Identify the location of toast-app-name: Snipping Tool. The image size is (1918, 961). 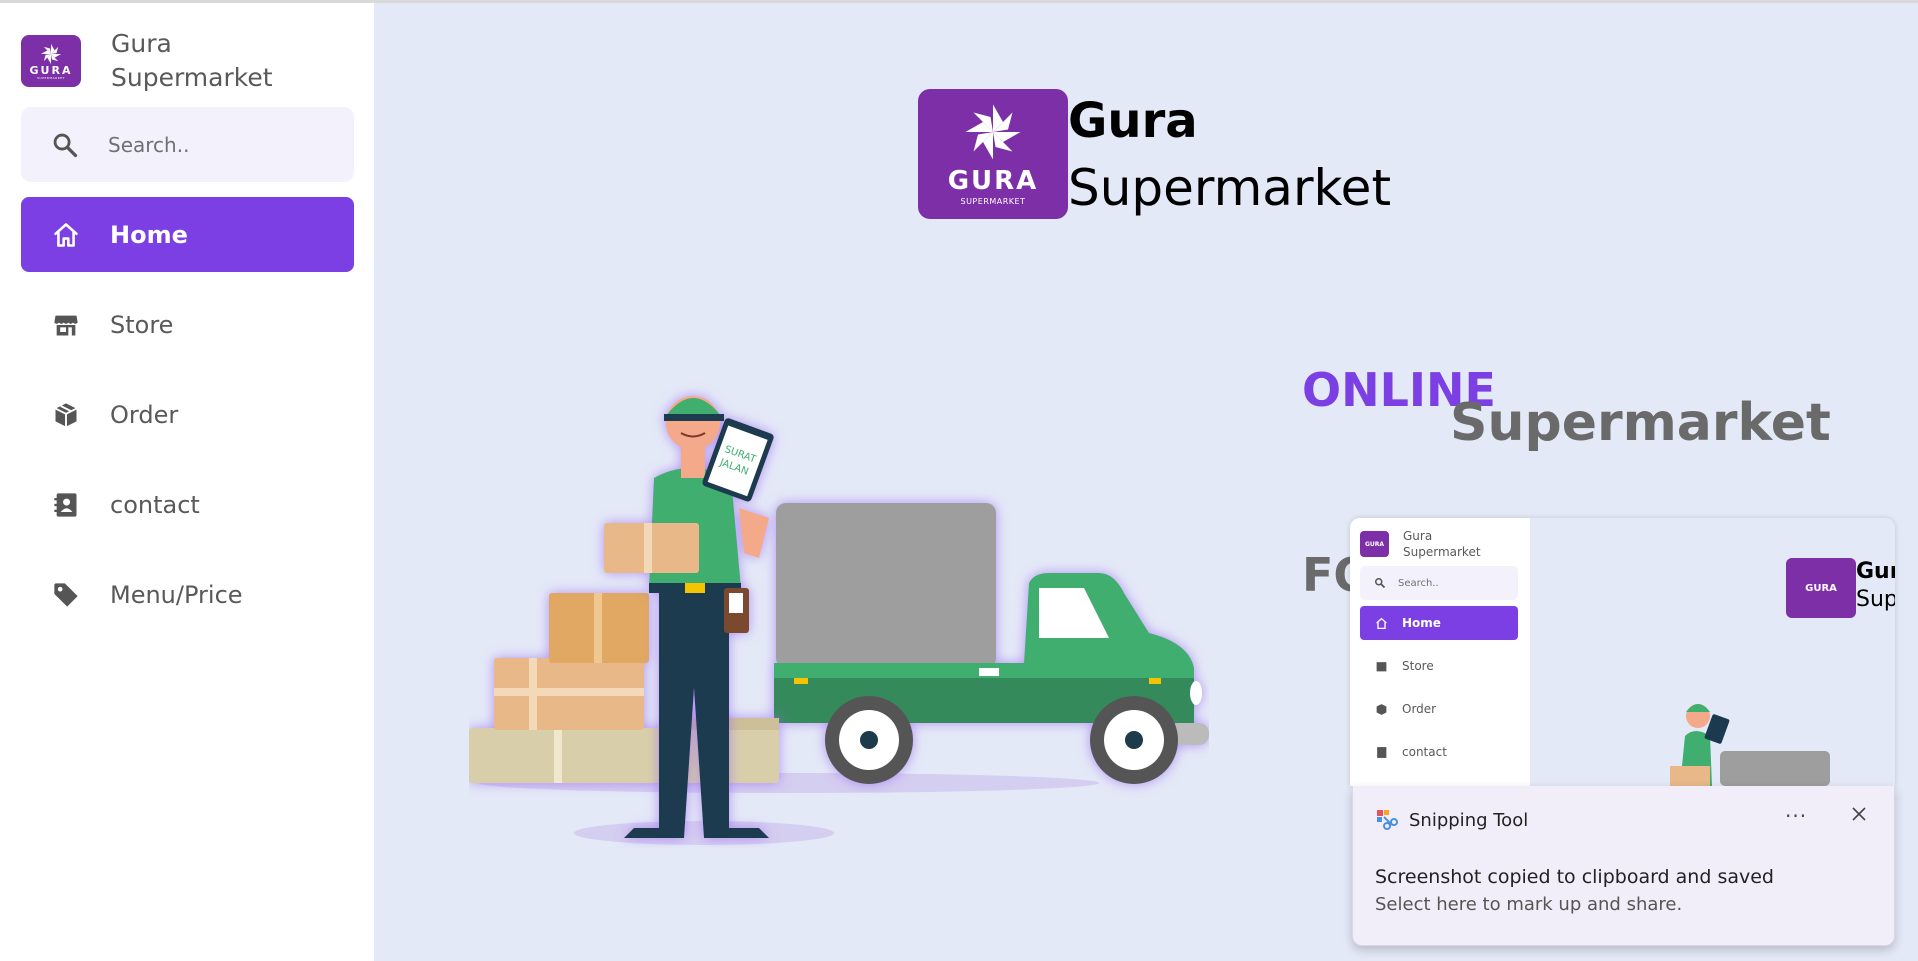
(1469, 820).